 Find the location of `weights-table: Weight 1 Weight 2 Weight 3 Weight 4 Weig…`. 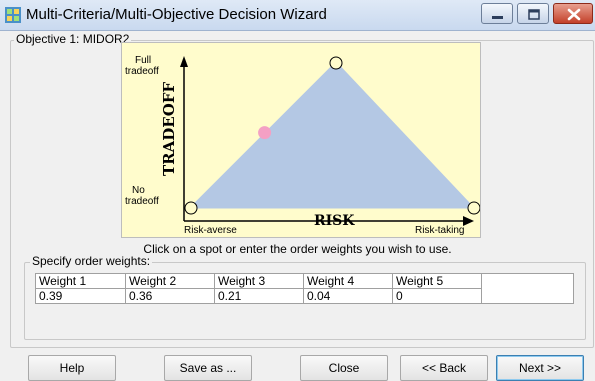

weights-table: Weight 1 Weight 2 Weight 3 Weight 4 Weig… is located at coordinates (304, 288).